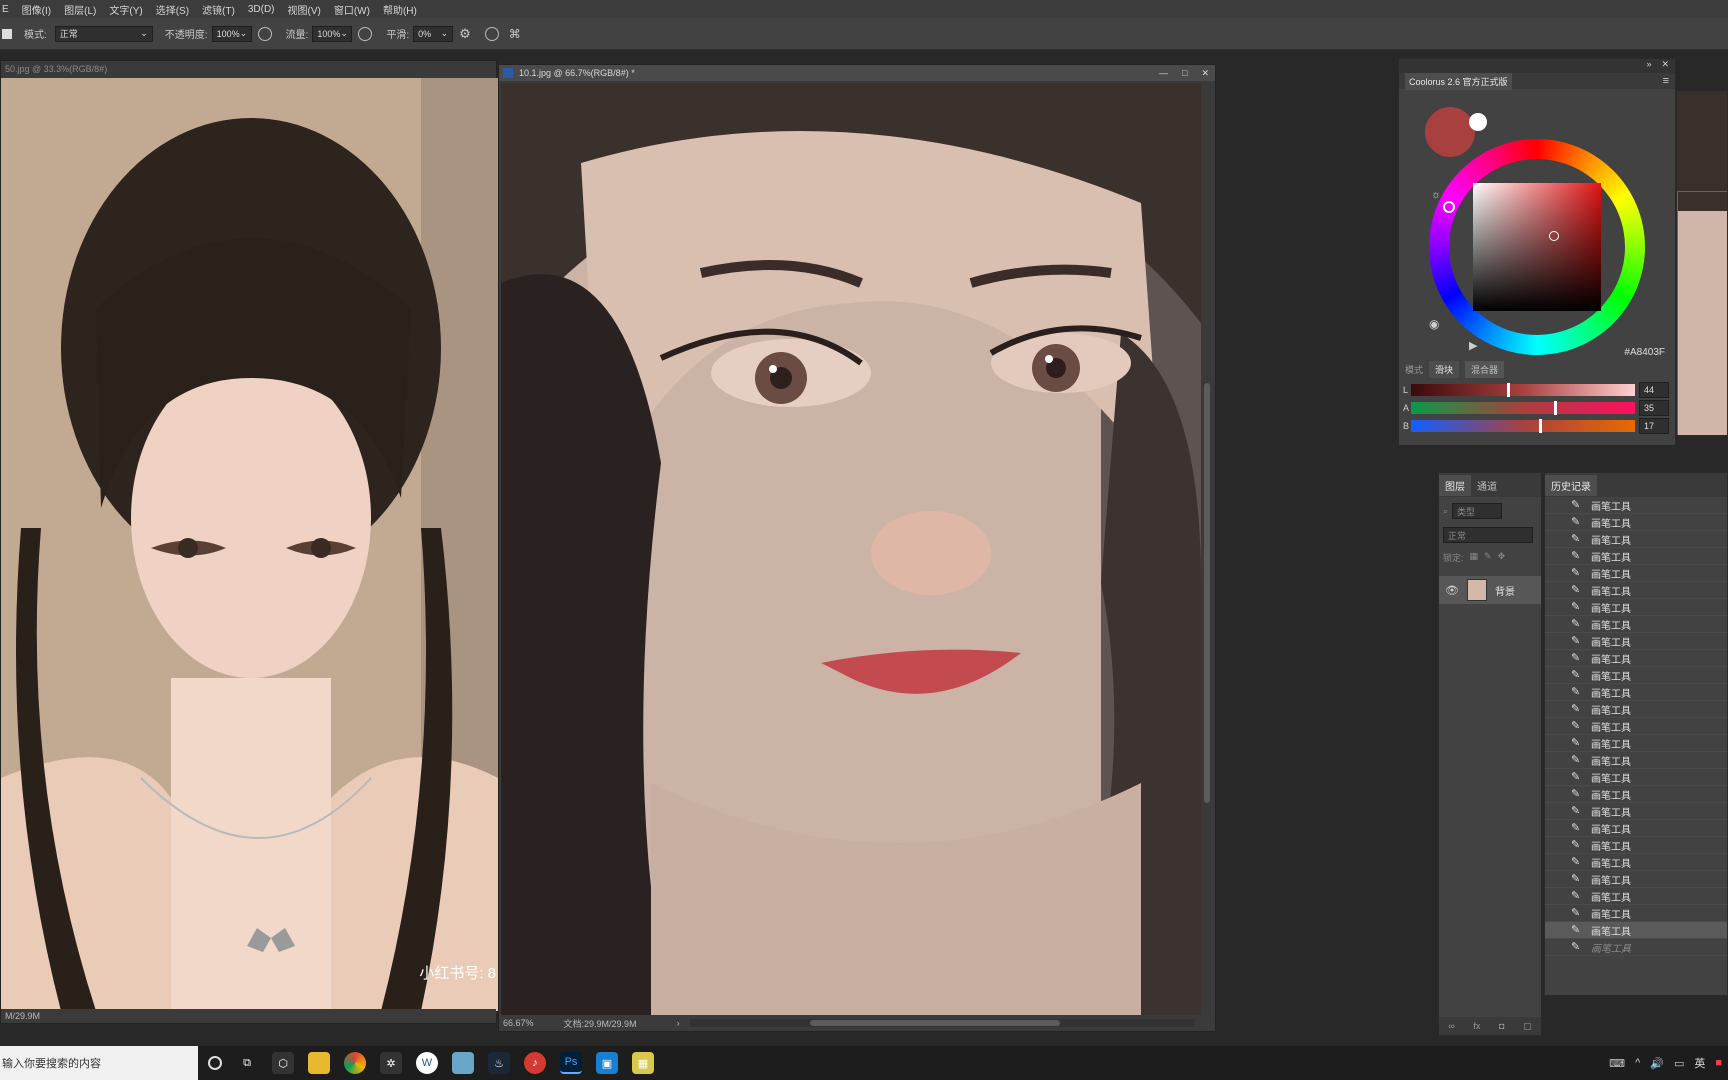 This screenshot has height=1080, width=1728. I want to click on slider-l, so click(1523, 390).